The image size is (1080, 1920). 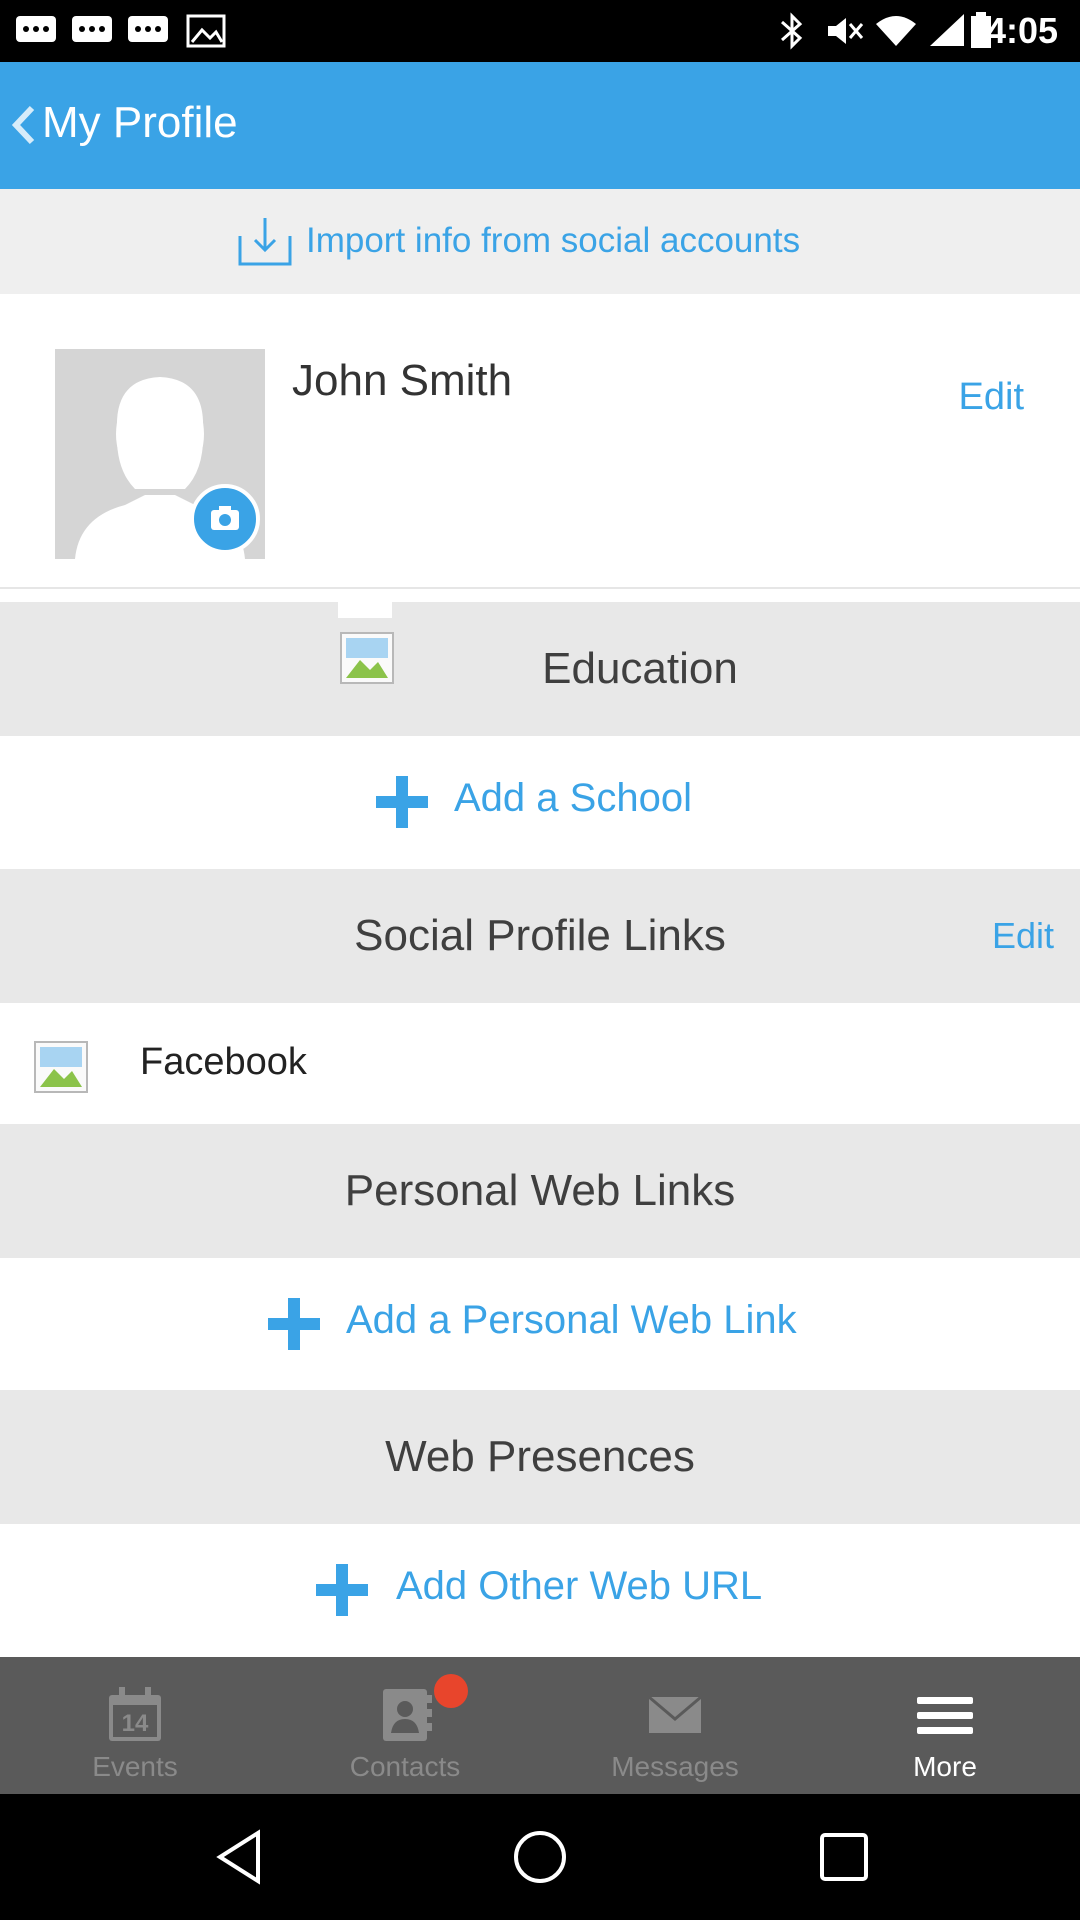 I want to click on menu-icon, so click(x=945, y=1715).